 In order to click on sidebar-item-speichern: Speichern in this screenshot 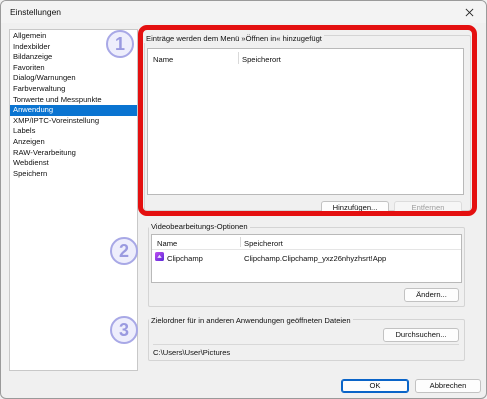, I will do `click(73, 174)`.